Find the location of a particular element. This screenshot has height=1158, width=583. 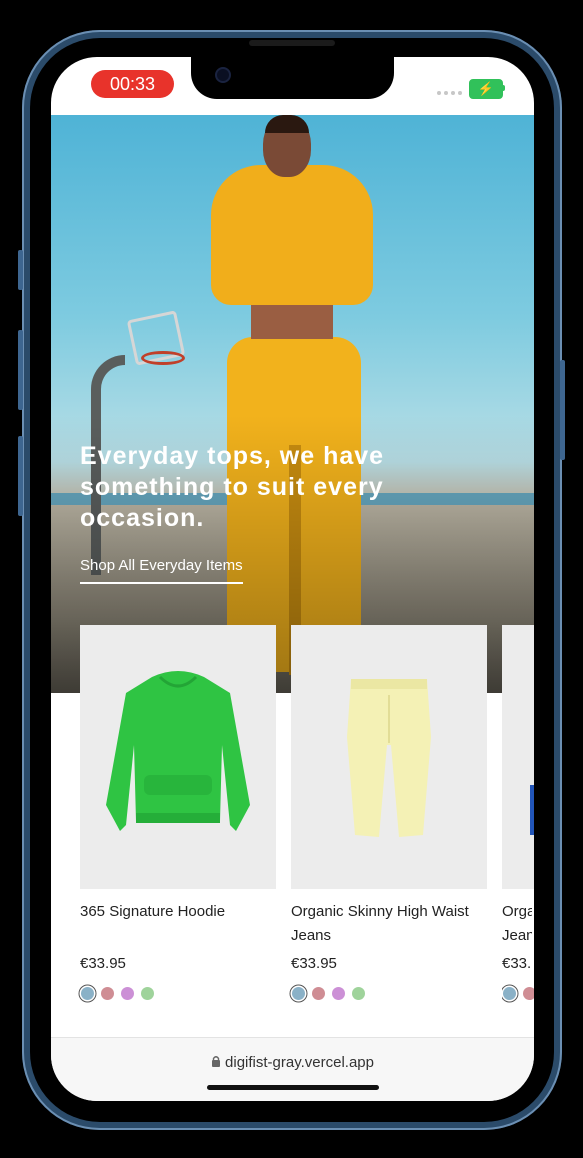

browser-url-bar: digifist-gray.vercel.app is located at coordinates (292, 1069).